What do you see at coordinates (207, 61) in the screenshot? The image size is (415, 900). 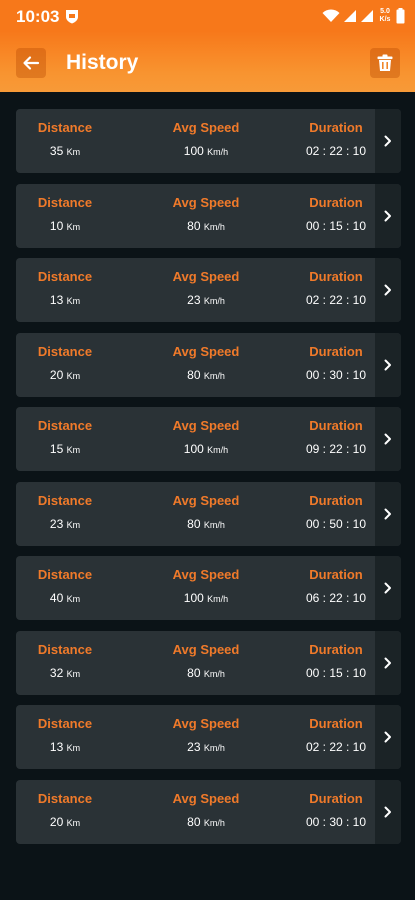 I see `app-bar: History` at bounding box center [207, 61].